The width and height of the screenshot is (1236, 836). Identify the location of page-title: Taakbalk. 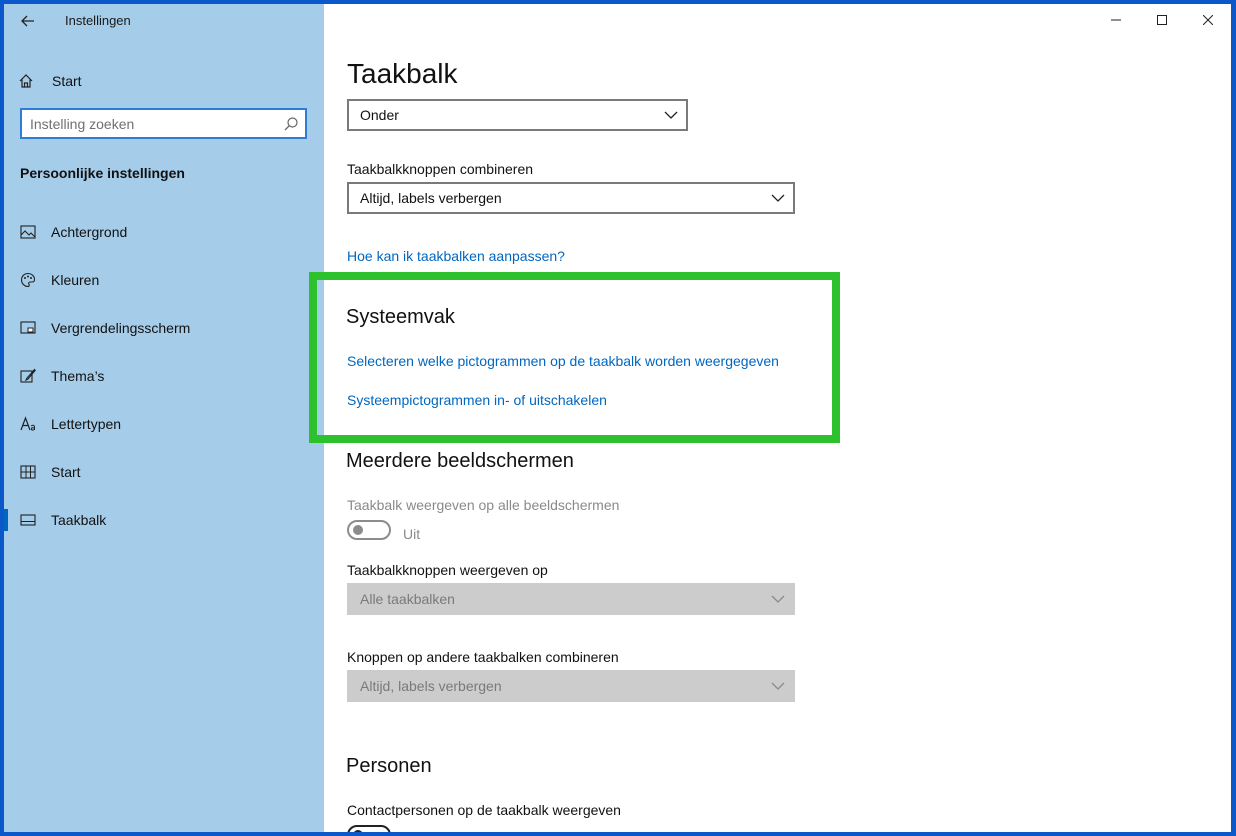
(402, 73).